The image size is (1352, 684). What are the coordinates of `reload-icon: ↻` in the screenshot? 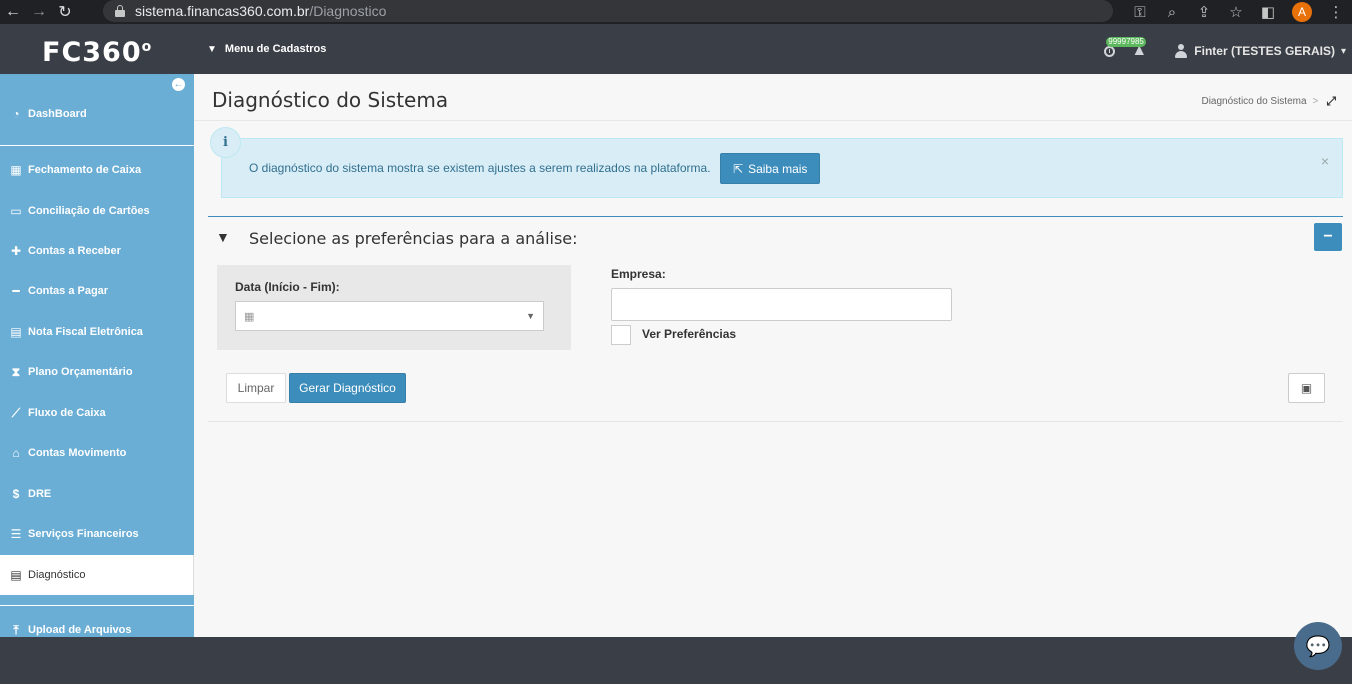 It's located at (65, 12).